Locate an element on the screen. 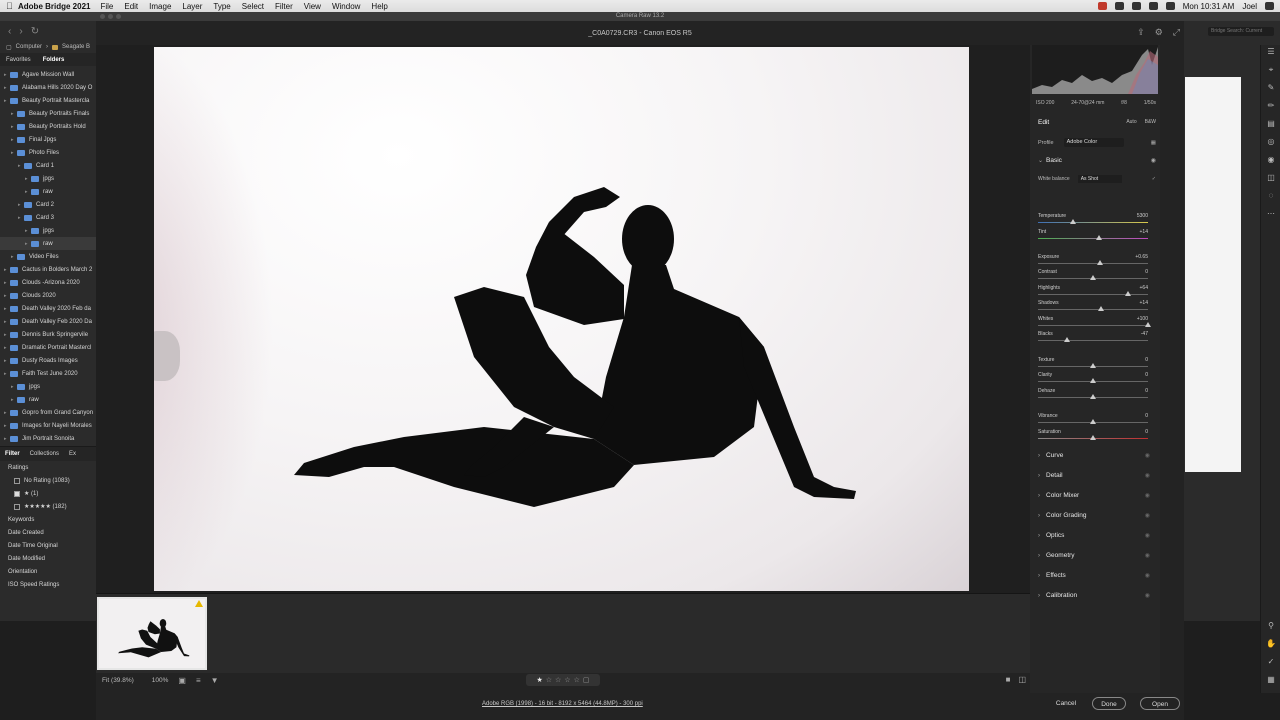 The image size is (1280, 720). fullscreen-icon: ⤢ is located at coordinates (1176, 32).